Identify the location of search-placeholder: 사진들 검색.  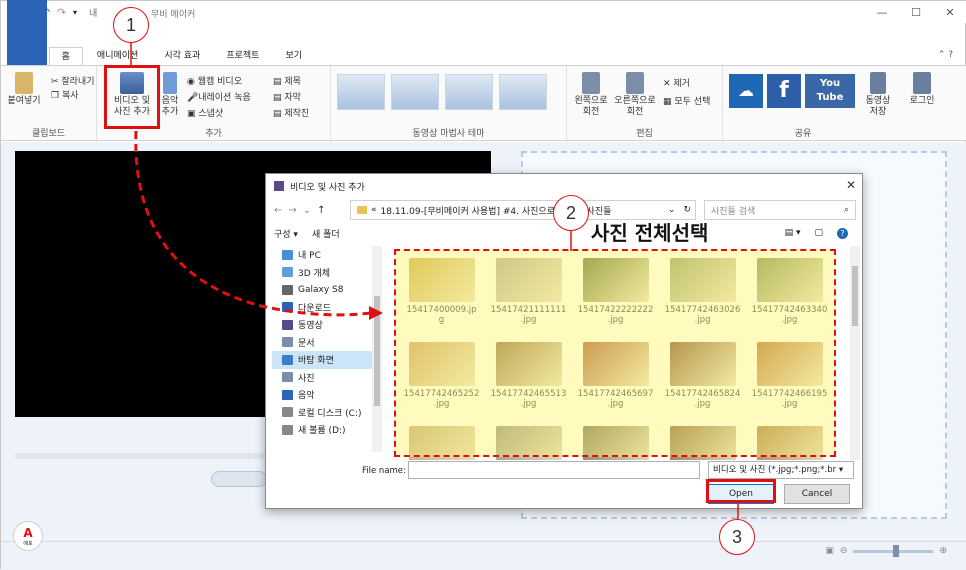
(733, 211).